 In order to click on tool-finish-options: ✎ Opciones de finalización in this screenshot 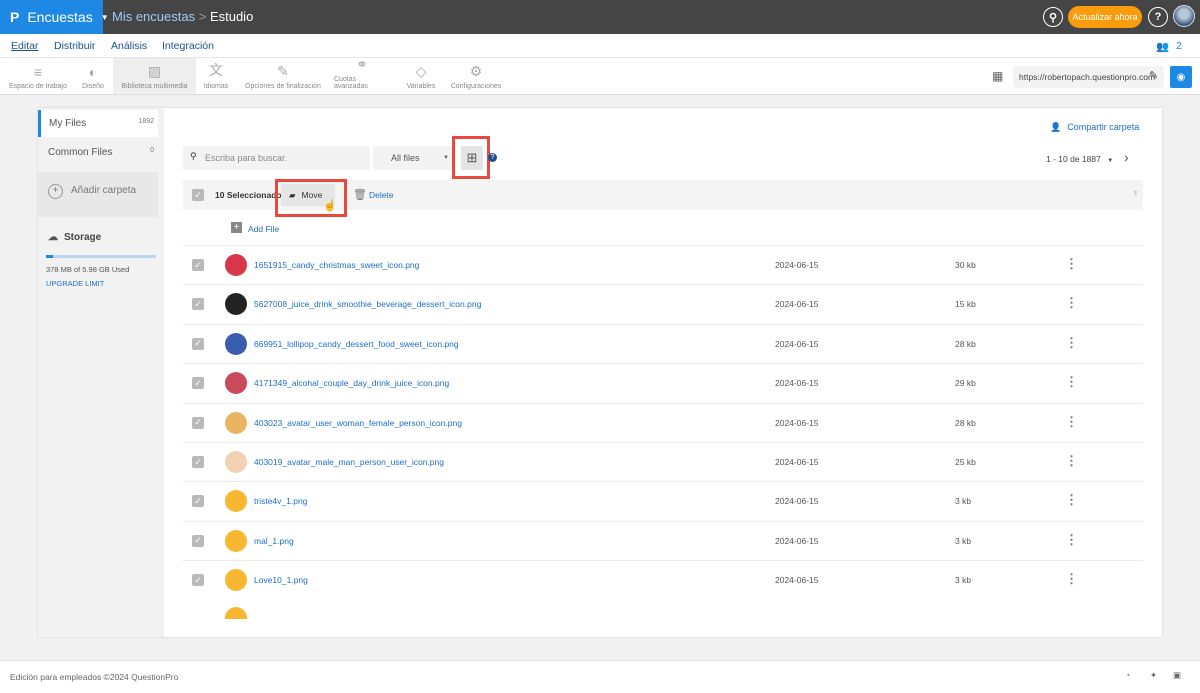, I will do `click(283, 76)`.